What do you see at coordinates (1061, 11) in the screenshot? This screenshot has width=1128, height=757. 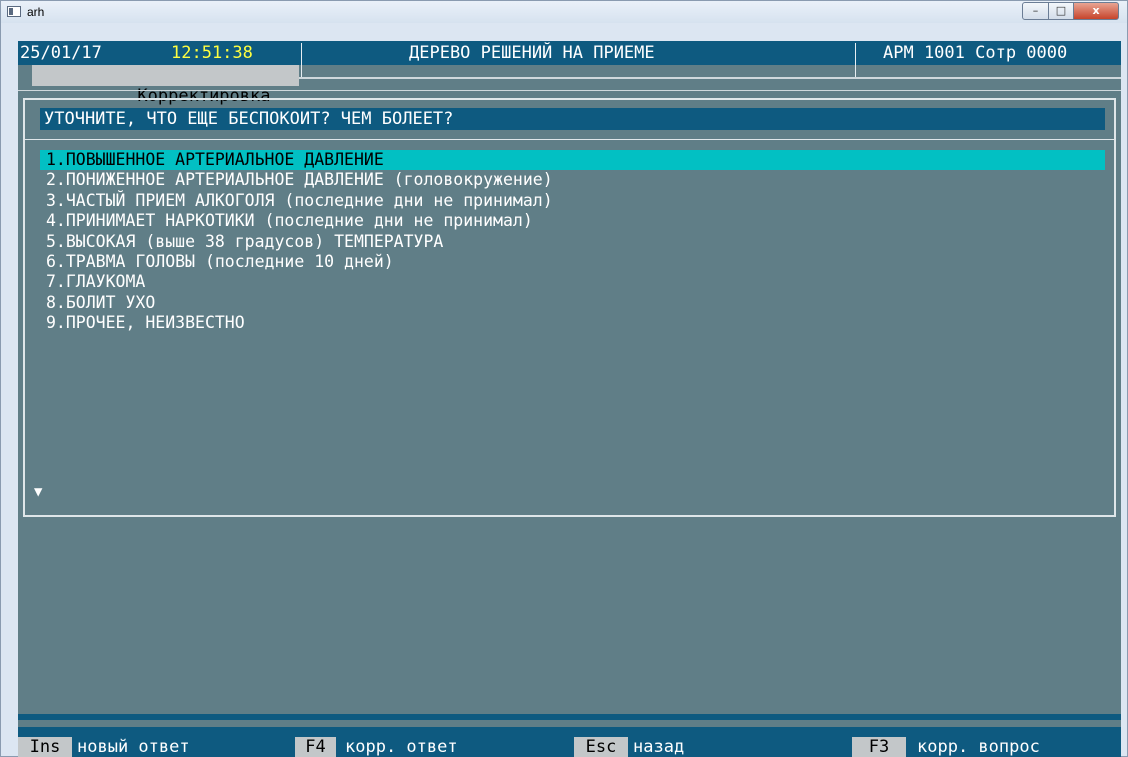 I see `maximize-button: □` at bounding box center [1061, 11].